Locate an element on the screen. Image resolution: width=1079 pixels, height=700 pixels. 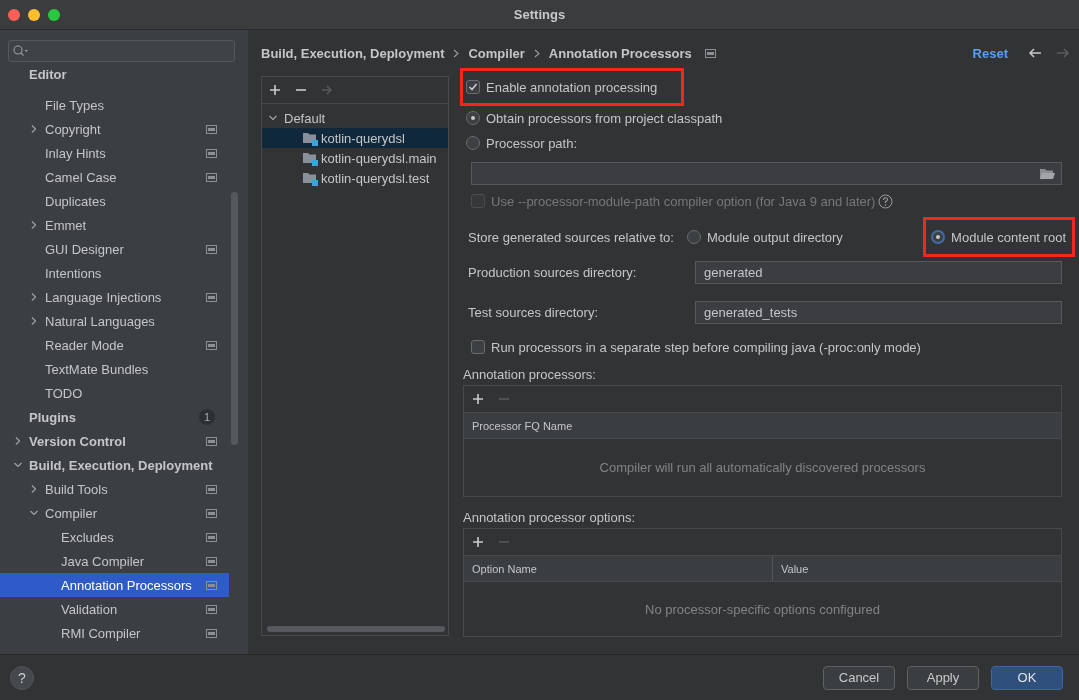
sidebar-item: Language Injections is located at coordinates (114, 297).